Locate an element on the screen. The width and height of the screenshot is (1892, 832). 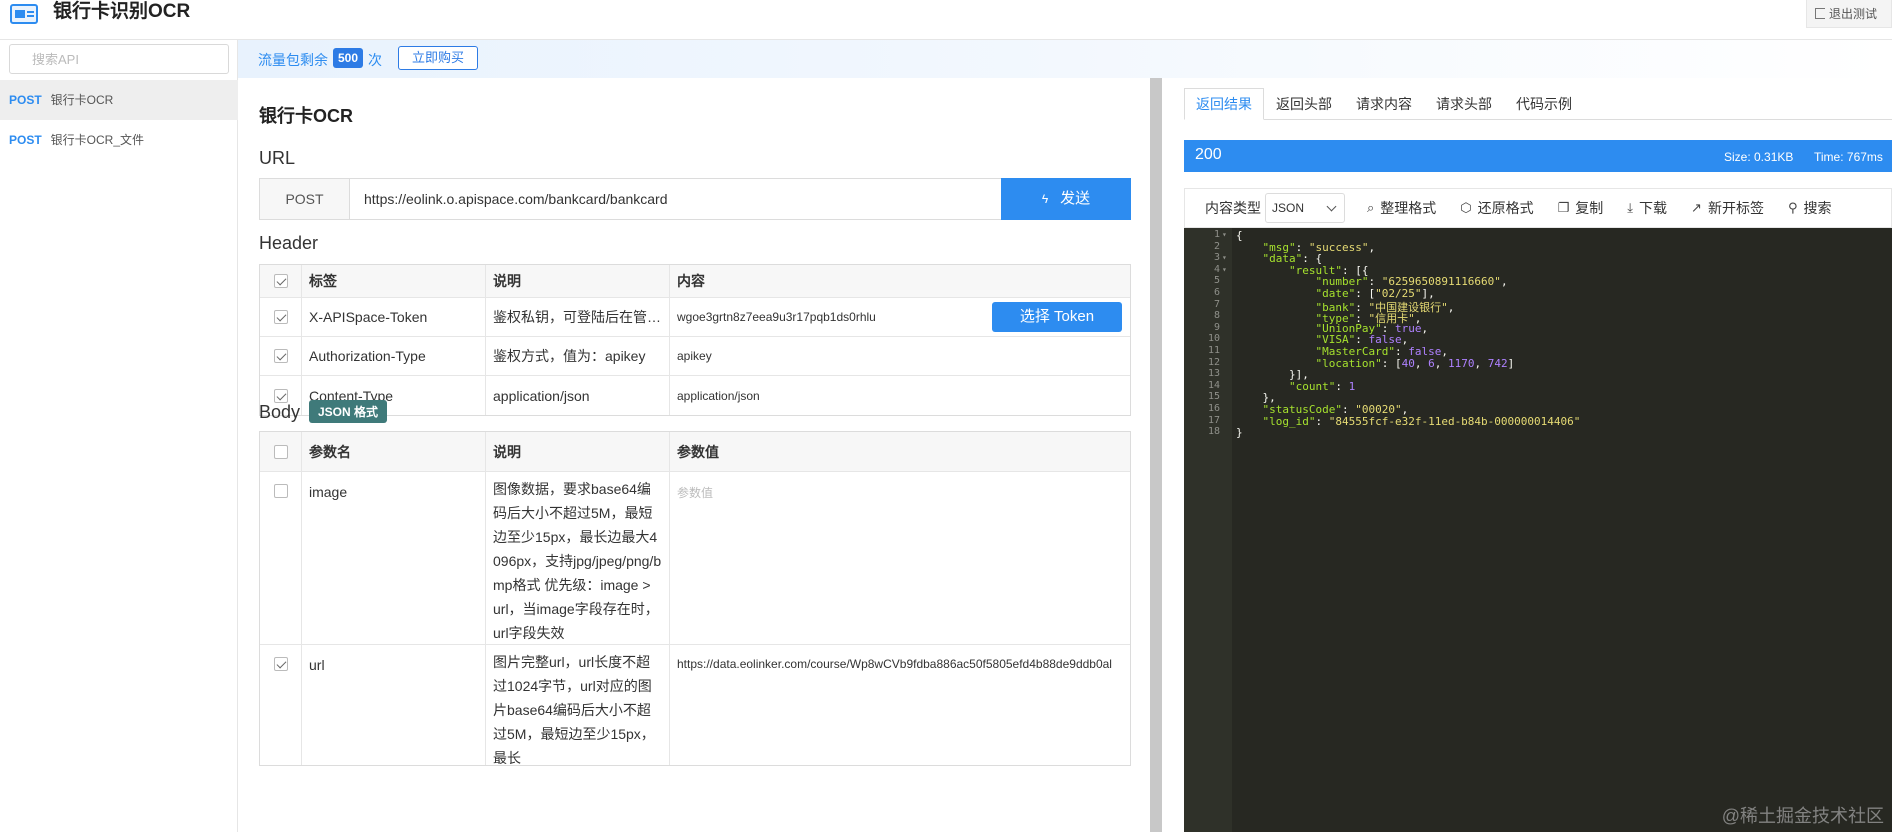
tab-code-example: 代码示例 is located at coordinates (1544, 104).